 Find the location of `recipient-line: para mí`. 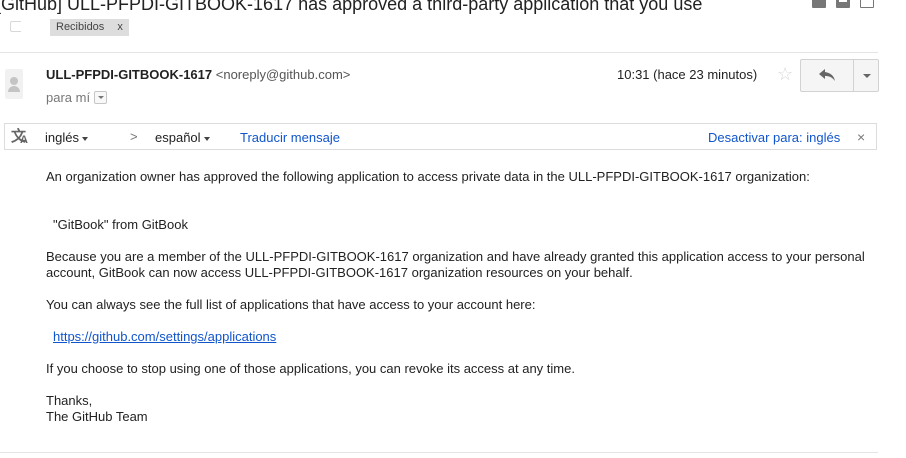

recipient-line: para mí is located at coordinates (77, 97).